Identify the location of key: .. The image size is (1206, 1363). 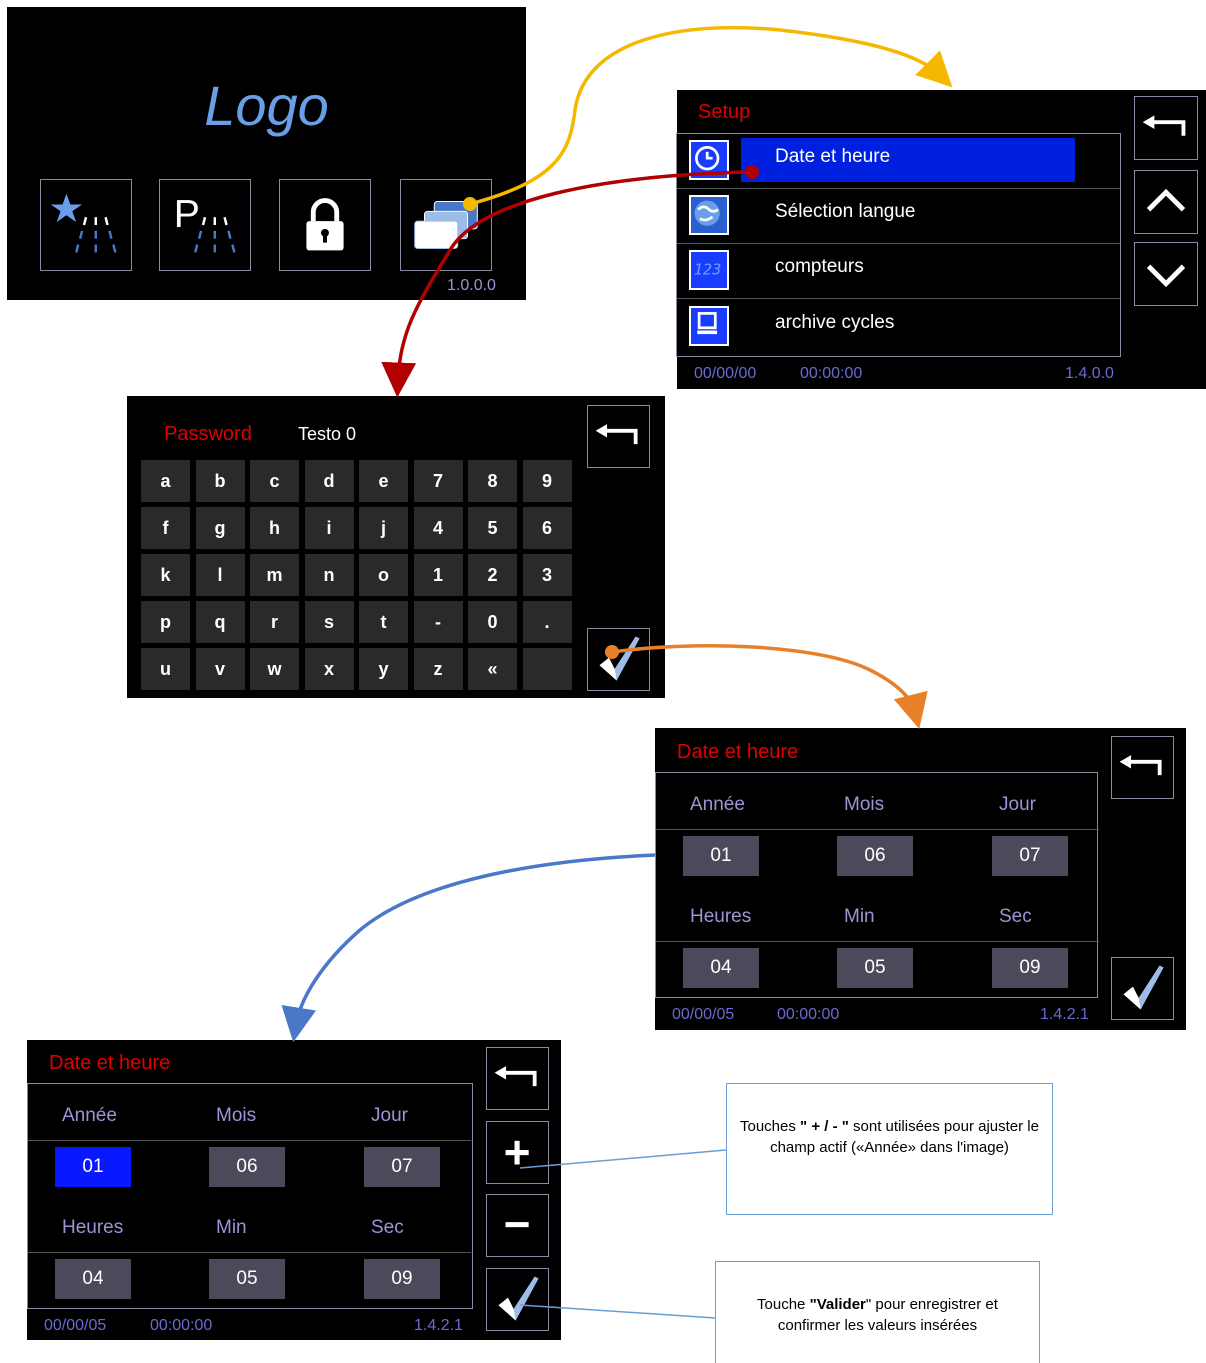
(547, 622).